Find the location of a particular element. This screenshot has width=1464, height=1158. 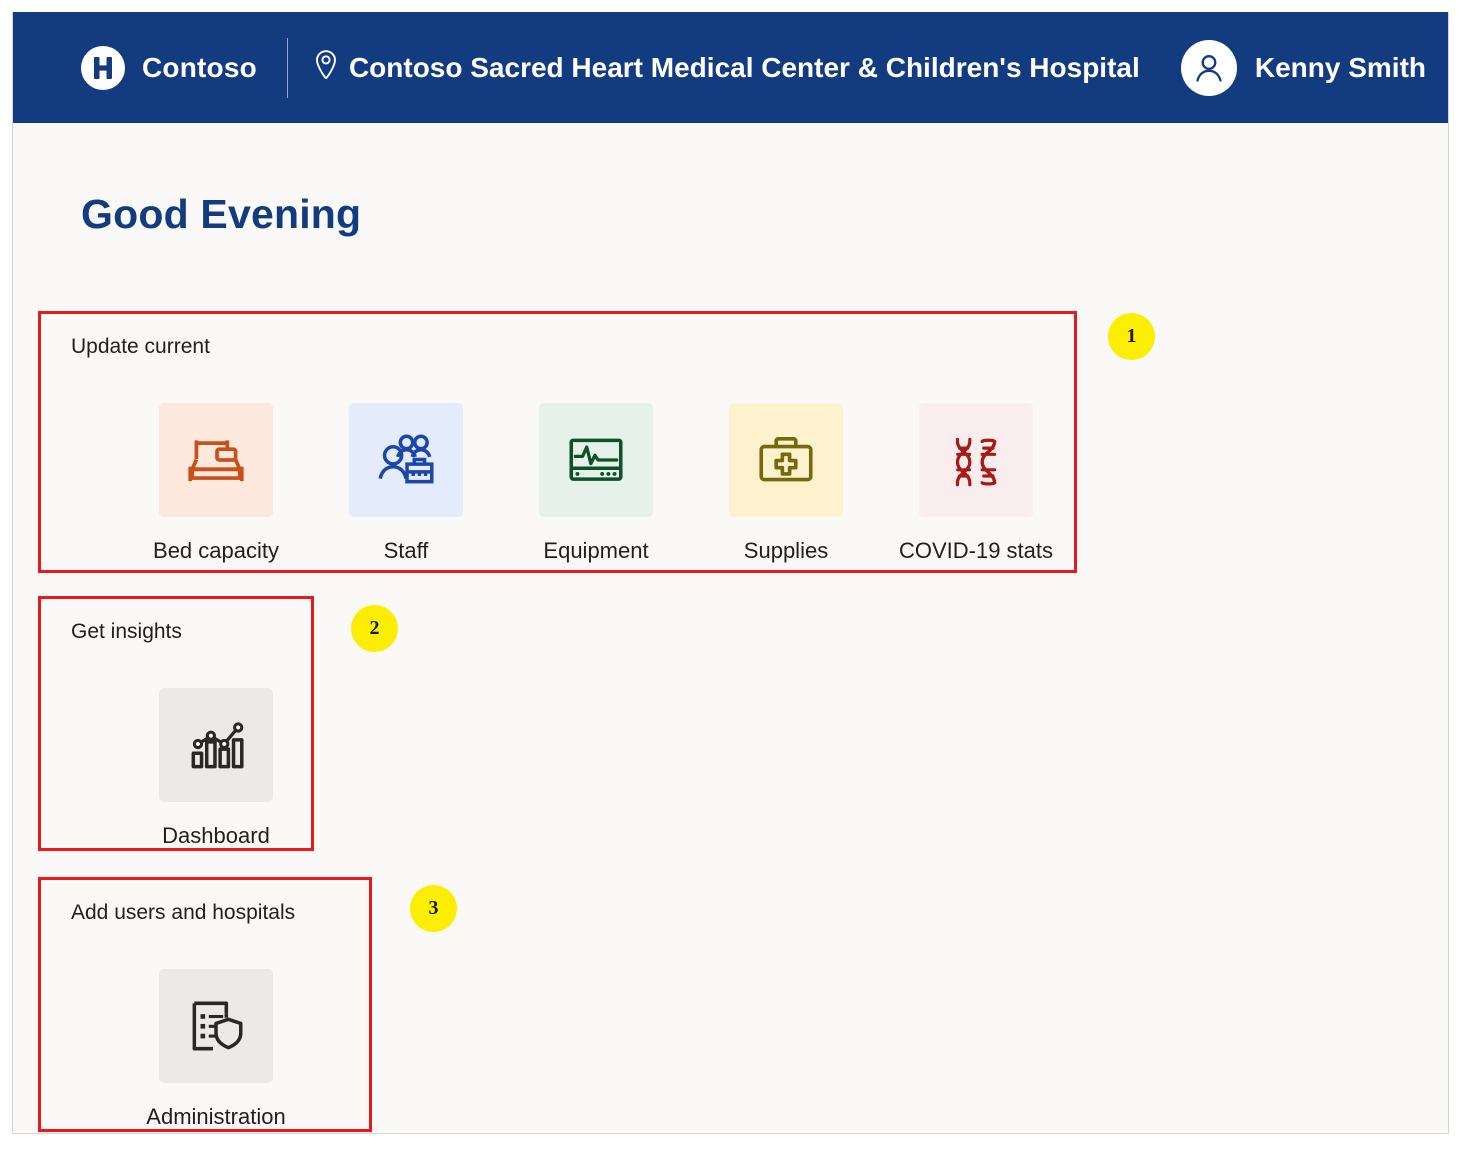

brand-block: Contoso is located at coordinates (169, 67).